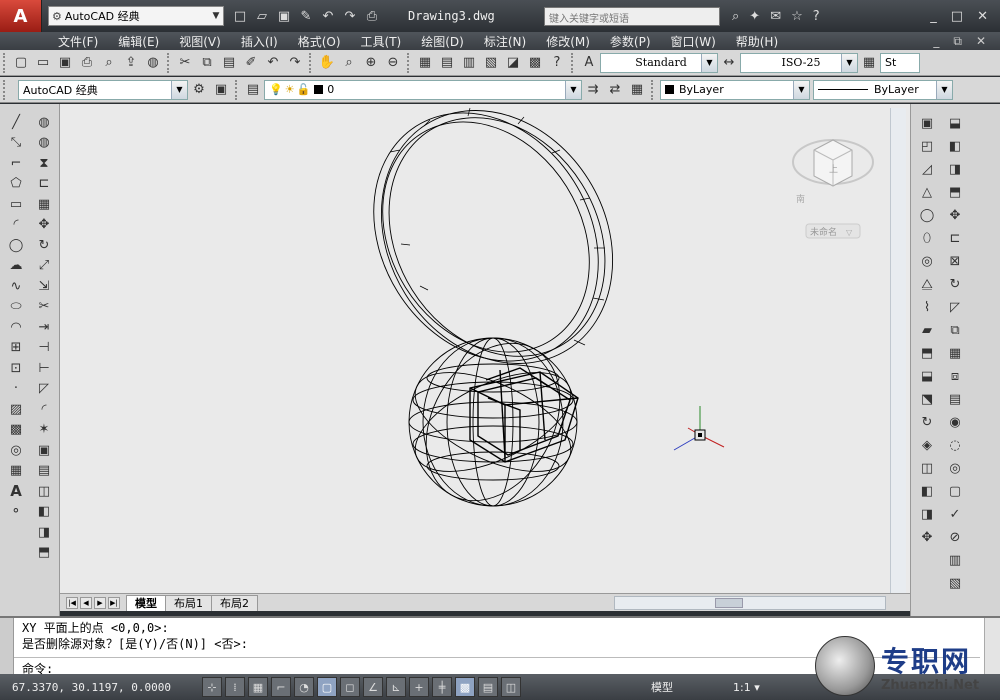 This screenshot has height=700, width=1000. Describe the element at coordinates (469, 63) in the screenshot. I see `tool-palettes-icon: ▥` at that location.